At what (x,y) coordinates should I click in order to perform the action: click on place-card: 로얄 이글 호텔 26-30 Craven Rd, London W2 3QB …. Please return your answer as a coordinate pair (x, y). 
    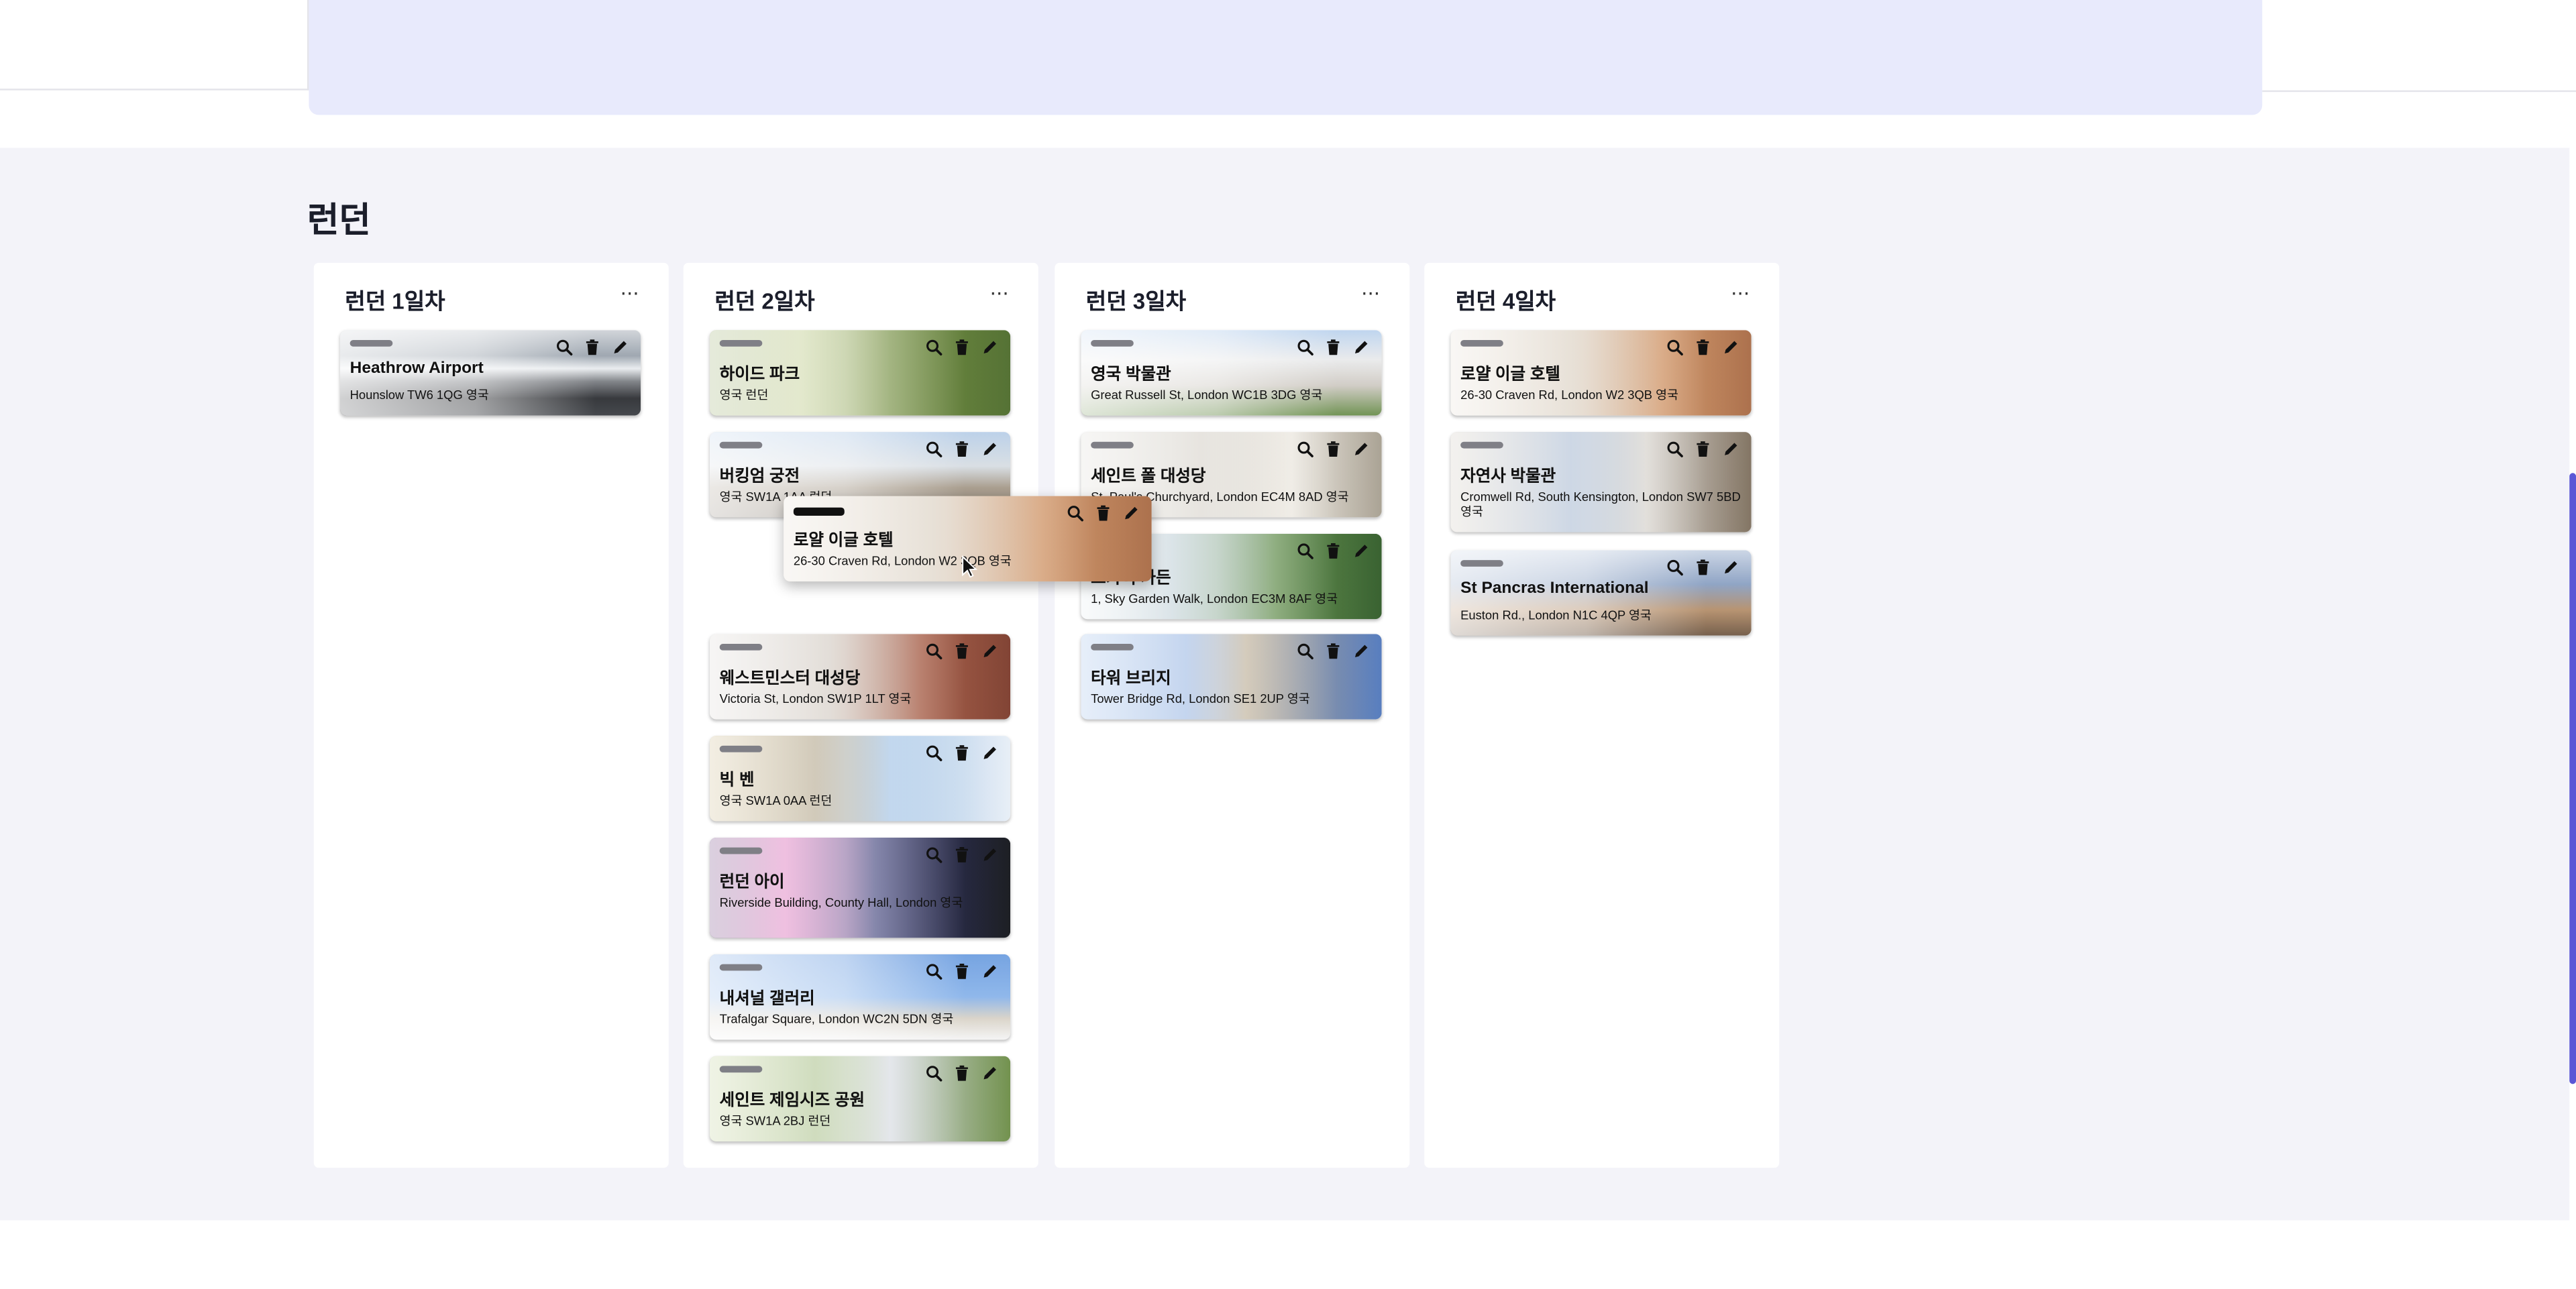
    Looking at the image, I should click on (1601, 373).